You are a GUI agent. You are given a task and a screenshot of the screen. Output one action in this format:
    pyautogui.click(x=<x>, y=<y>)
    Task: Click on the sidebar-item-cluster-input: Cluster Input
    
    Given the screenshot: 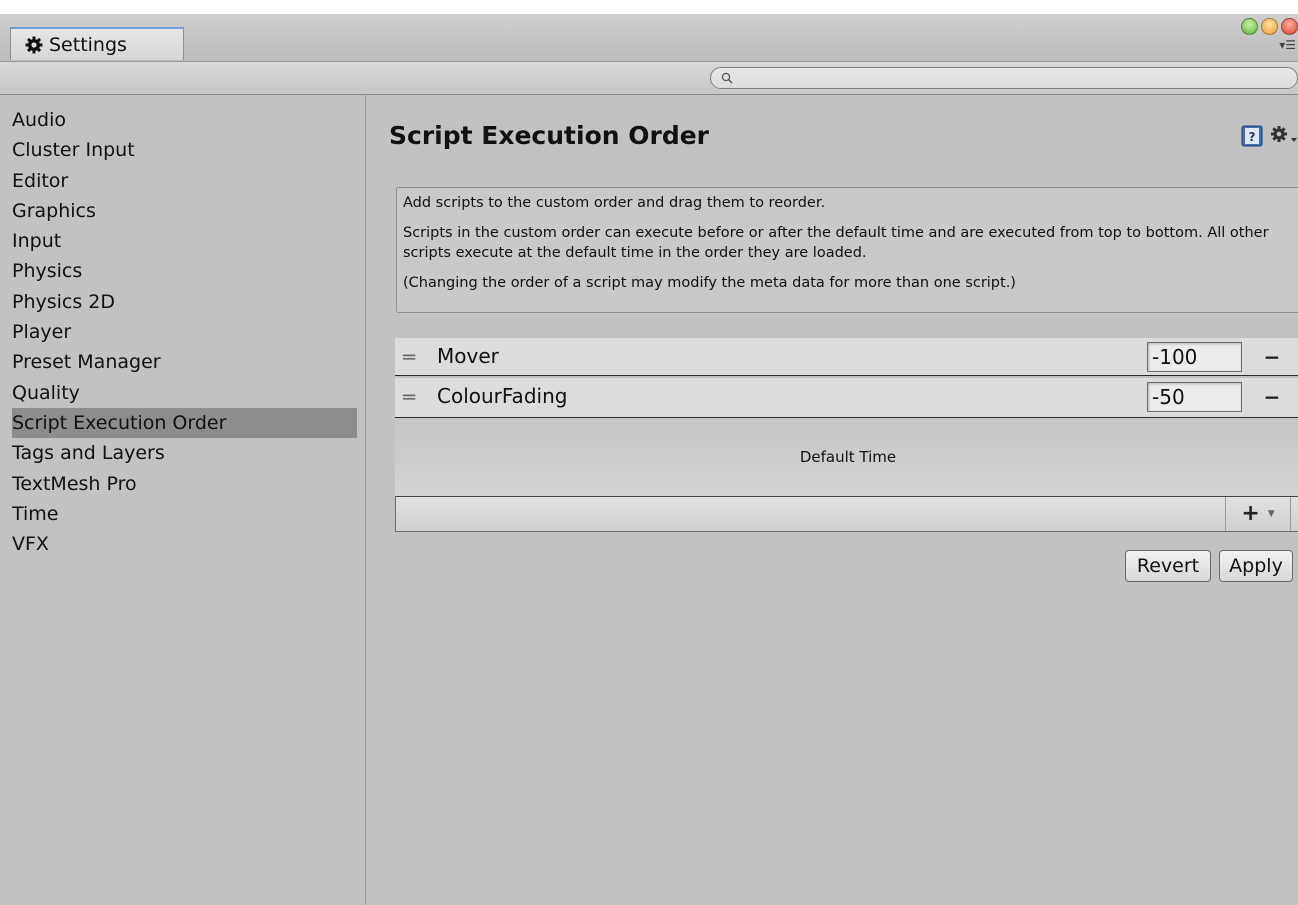 What is the action you would take?
    pyautogui.click(x=172, y=150)
    